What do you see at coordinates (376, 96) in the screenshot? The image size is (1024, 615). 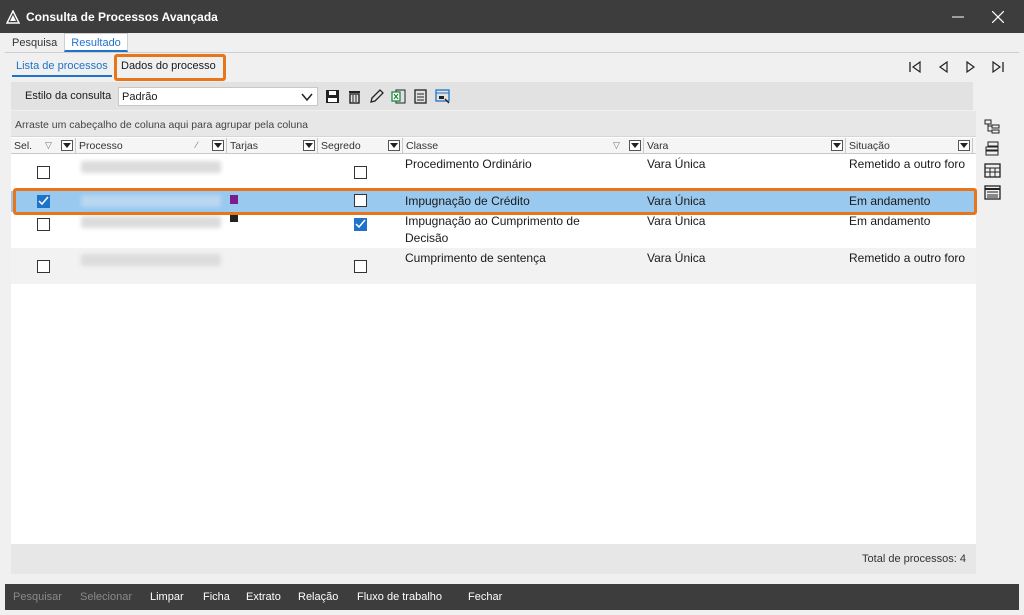 I see `edit-pencil-icon` at bounding box center [376, 96].